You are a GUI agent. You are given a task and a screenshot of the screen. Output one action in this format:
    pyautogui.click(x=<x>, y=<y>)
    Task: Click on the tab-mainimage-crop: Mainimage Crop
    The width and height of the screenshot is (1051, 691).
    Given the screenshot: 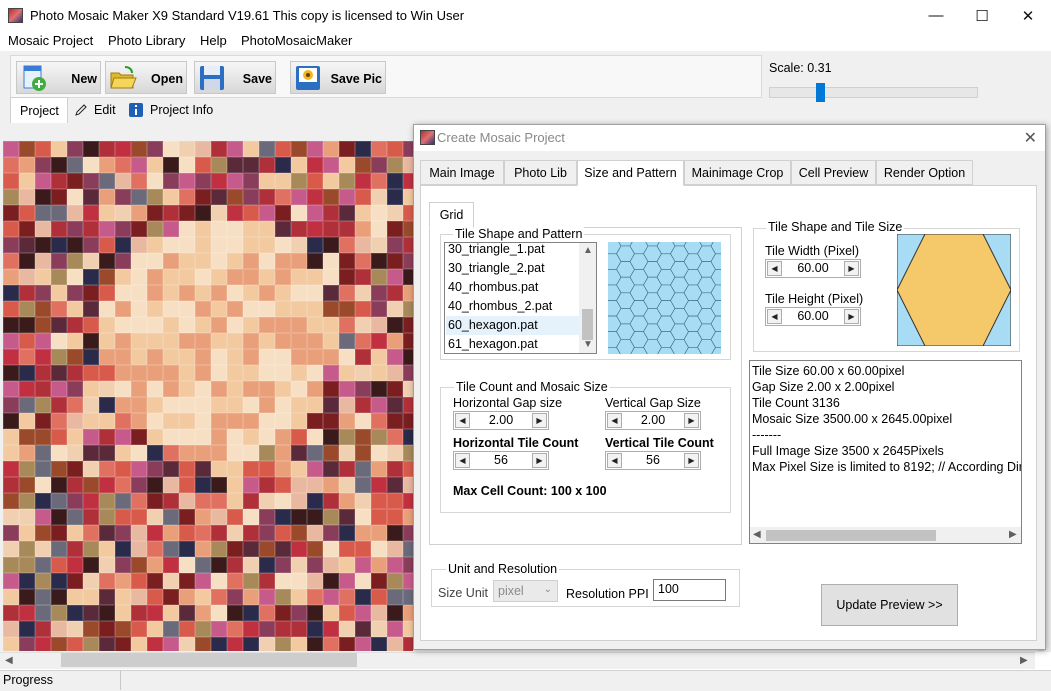 What is the action you would take?
    pyautogui.click(x=737, y=172)
    